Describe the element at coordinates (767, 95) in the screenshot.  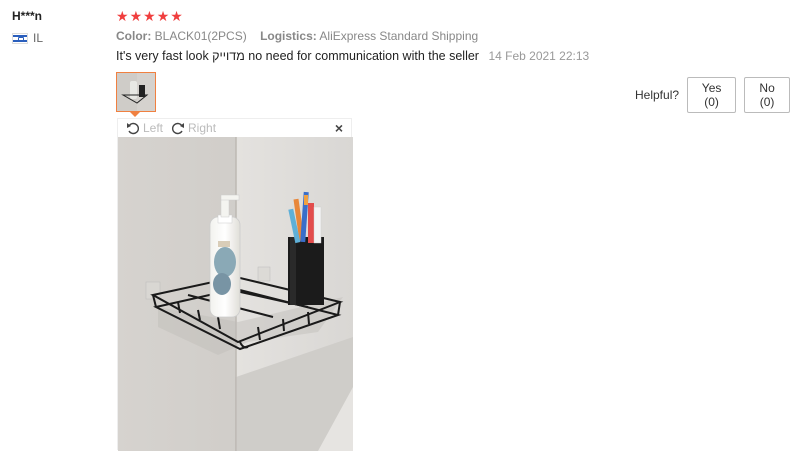
I see `helpful-no-button: No (0)` at that location.